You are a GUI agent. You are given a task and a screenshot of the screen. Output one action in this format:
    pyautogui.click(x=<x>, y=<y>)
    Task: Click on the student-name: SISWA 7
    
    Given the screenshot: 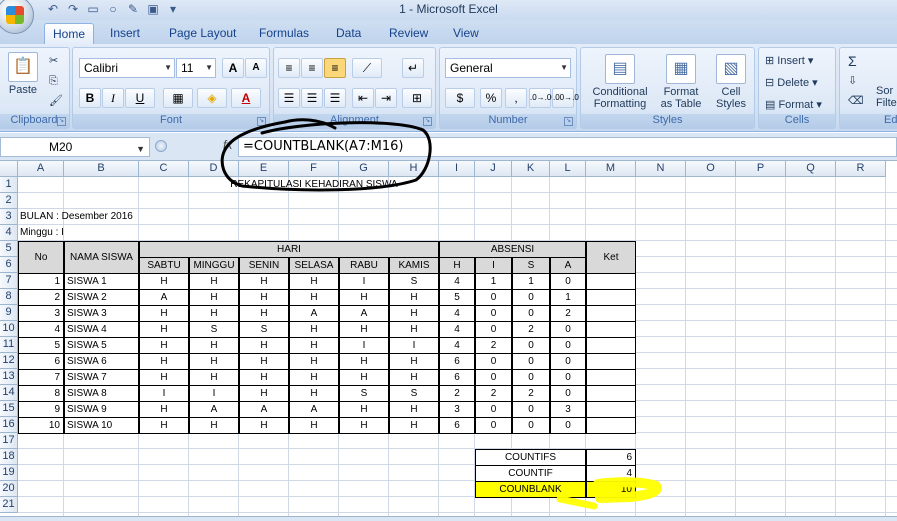 What is the action you would take?
    pyautogui.click(x=101, y=377)
    